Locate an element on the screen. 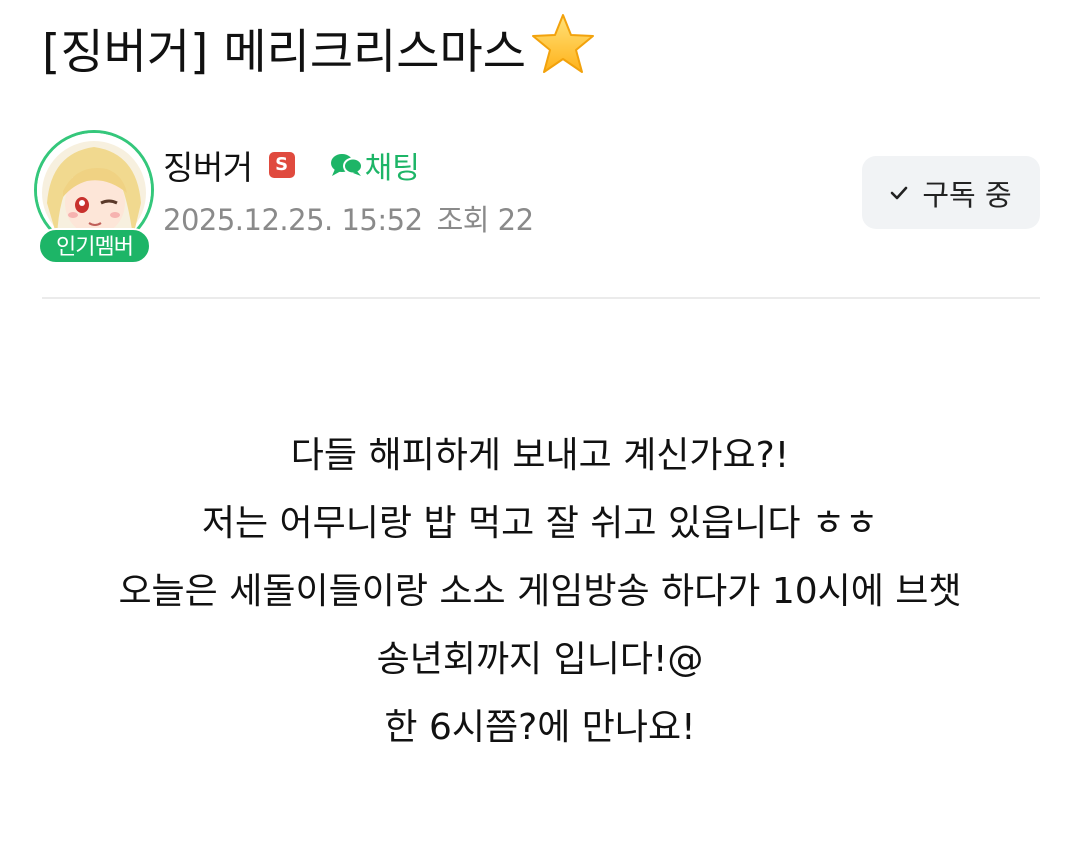  body-line: 오늘은 세돌이들이랑 소소 게임방송 하다가 10시에 브챗 is located at coordinates (540, 591).